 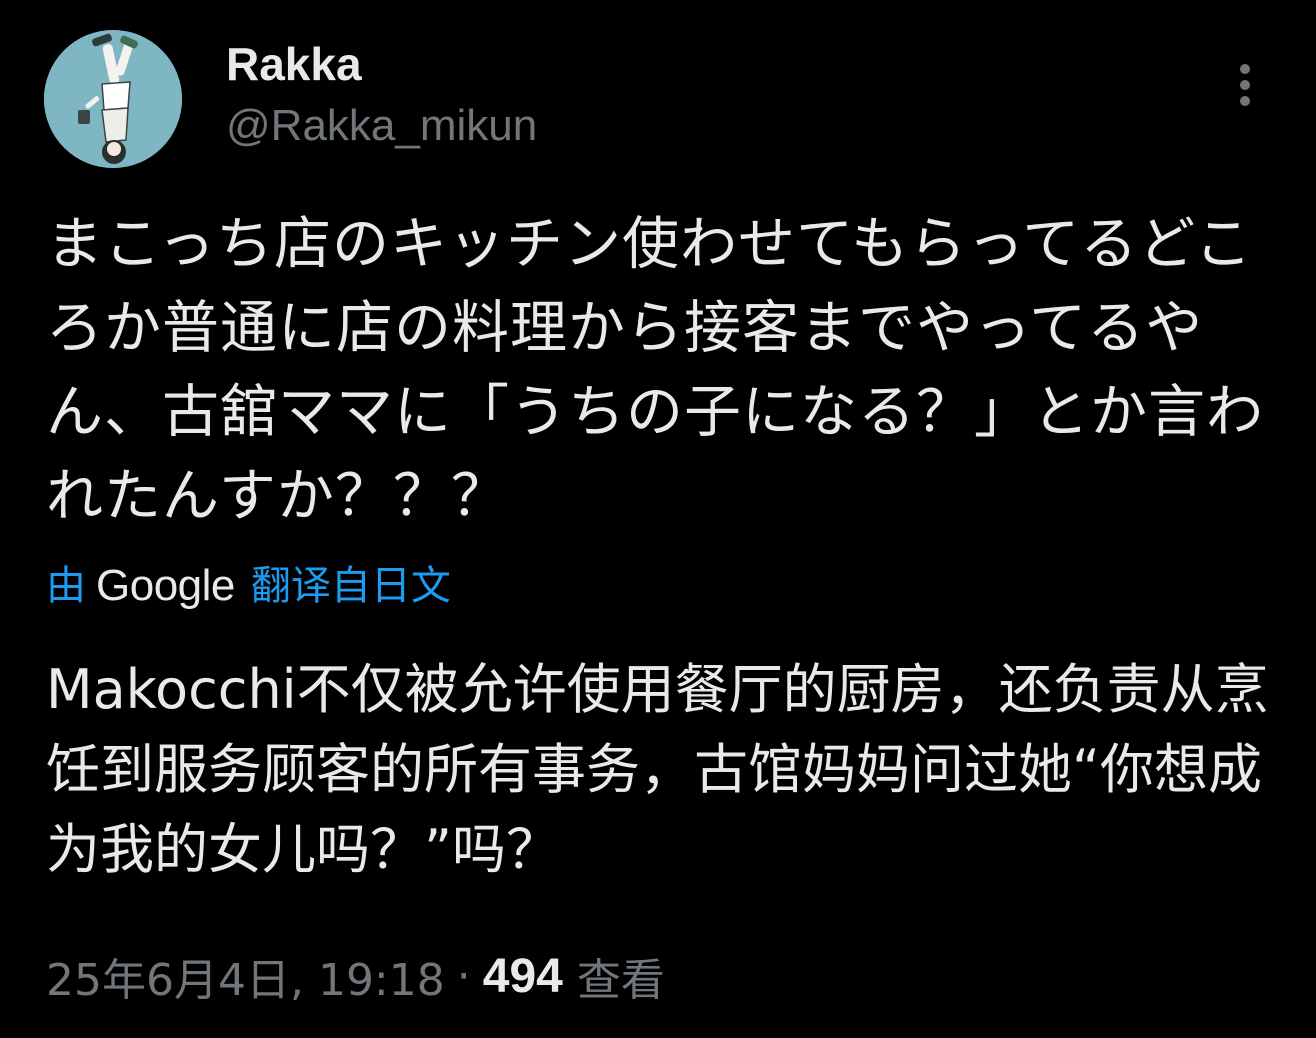 I want to click on author-display-name: Rakka, so click(x=294, y=64).